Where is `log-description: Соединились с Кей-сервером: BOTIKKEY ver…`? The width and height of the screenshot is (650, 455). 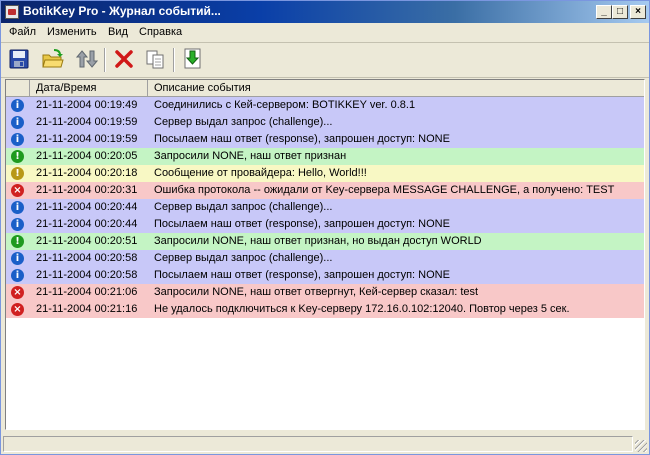 log-description: Соединились с Кей-сервером: BOTIKKEY ver… is located at coordinates (285, 105).